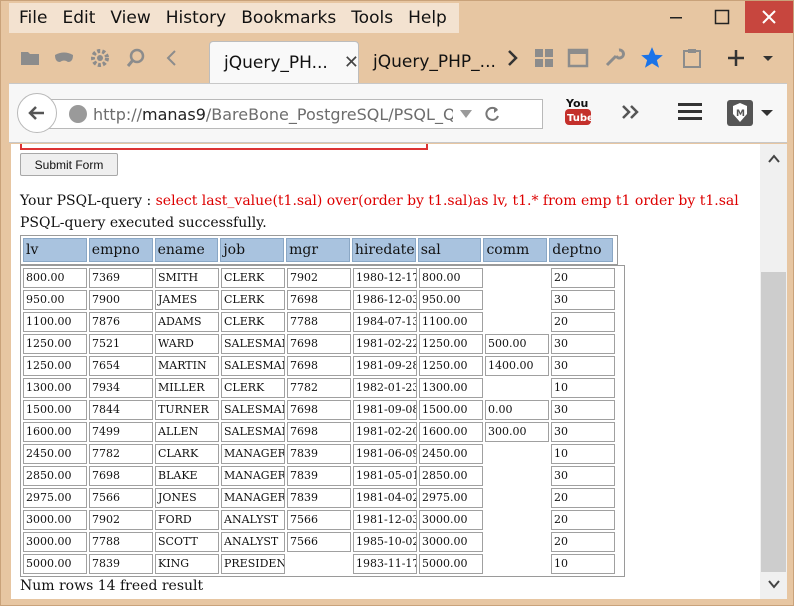 This screenshot has width=794, height=606. What do you see at coordinates (112, 586) in the screenshot?
I see `footer-message: Num rows 14 freed result` at bounding box center [112, 586].